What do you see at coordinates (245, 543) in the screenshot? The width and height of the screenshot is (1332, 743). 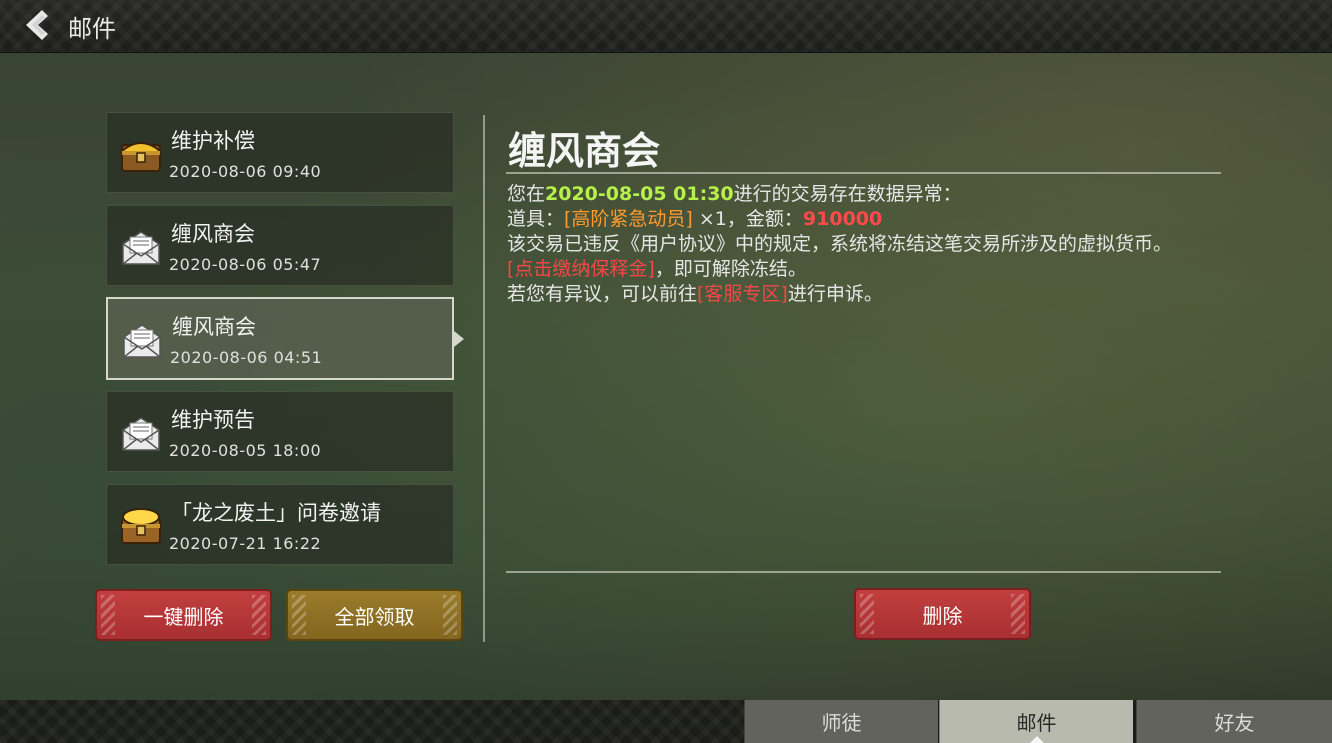 I see `mail-date: 2020-07-21 16:22` at bounding box center [245, 543].